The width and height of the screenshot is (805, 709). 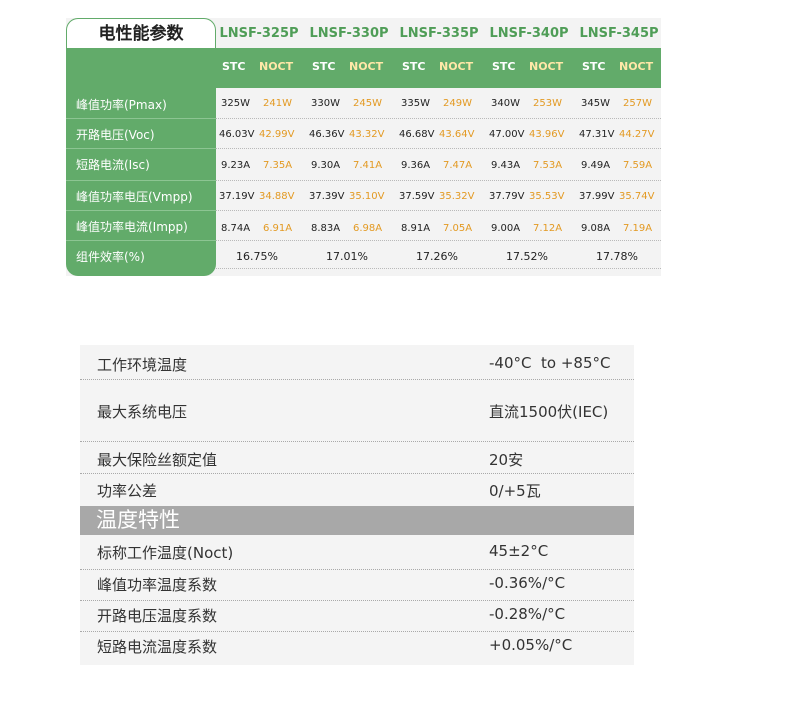 What do you see at coordinates (550, 363) in the screenshot?
I see `operating-temp-value: -40°C to +85°C` at bounding box center [550, 363].